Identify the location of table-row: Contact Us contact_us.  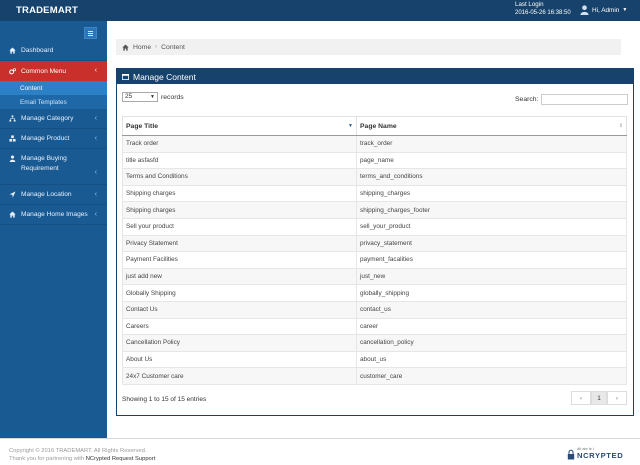
(374, 309).